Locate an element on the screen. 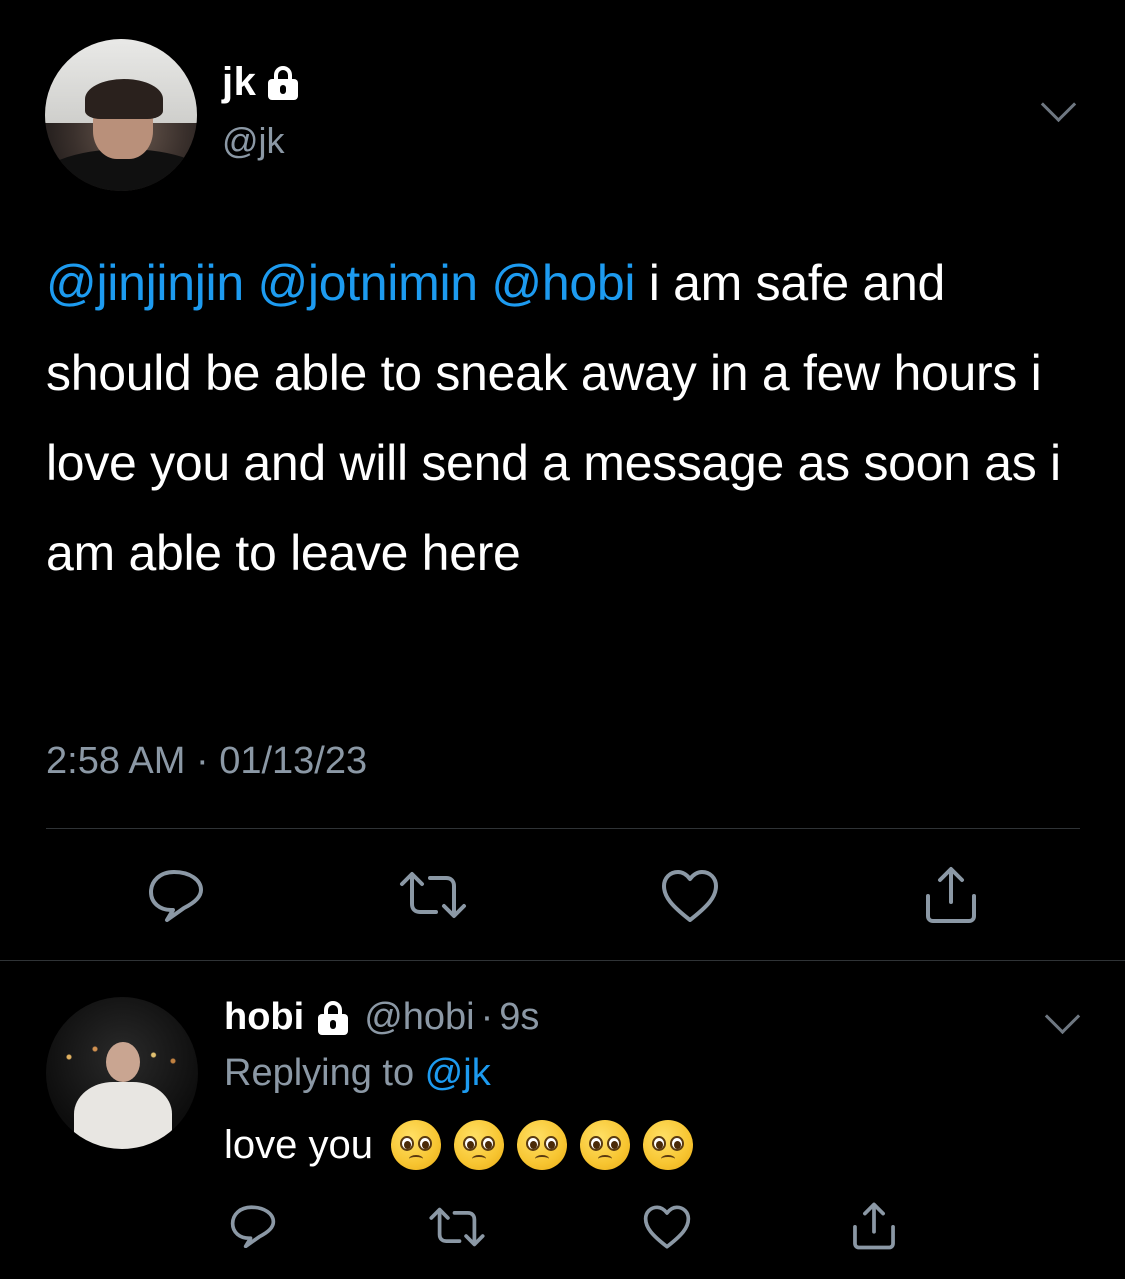 This screenshot has width=1125, height=1279. author-name-row: jk is located at coordinates (260, 82).